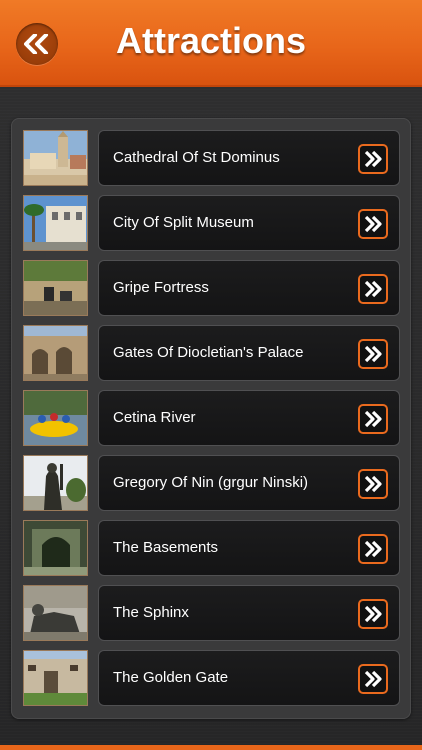 This screenshot has height=750, width=422. What do you see at coordinates (249, 613) in the screenshot?
I see `attraction-bar: The Sphinx` at bounding box center [249, 613].